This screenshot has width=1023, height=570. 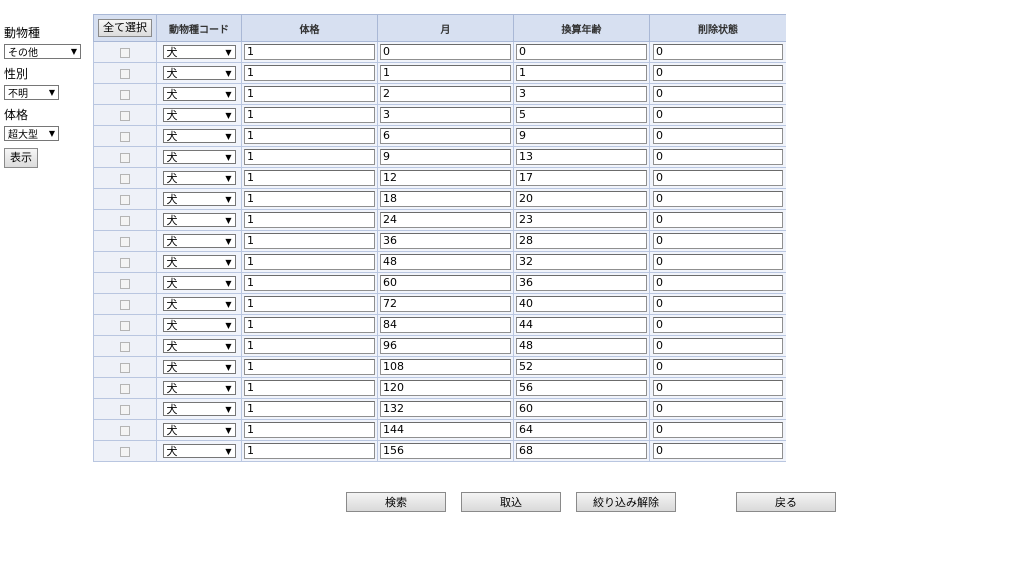 I want to click on converted-age-input: 17, so click(x=581, y=178).